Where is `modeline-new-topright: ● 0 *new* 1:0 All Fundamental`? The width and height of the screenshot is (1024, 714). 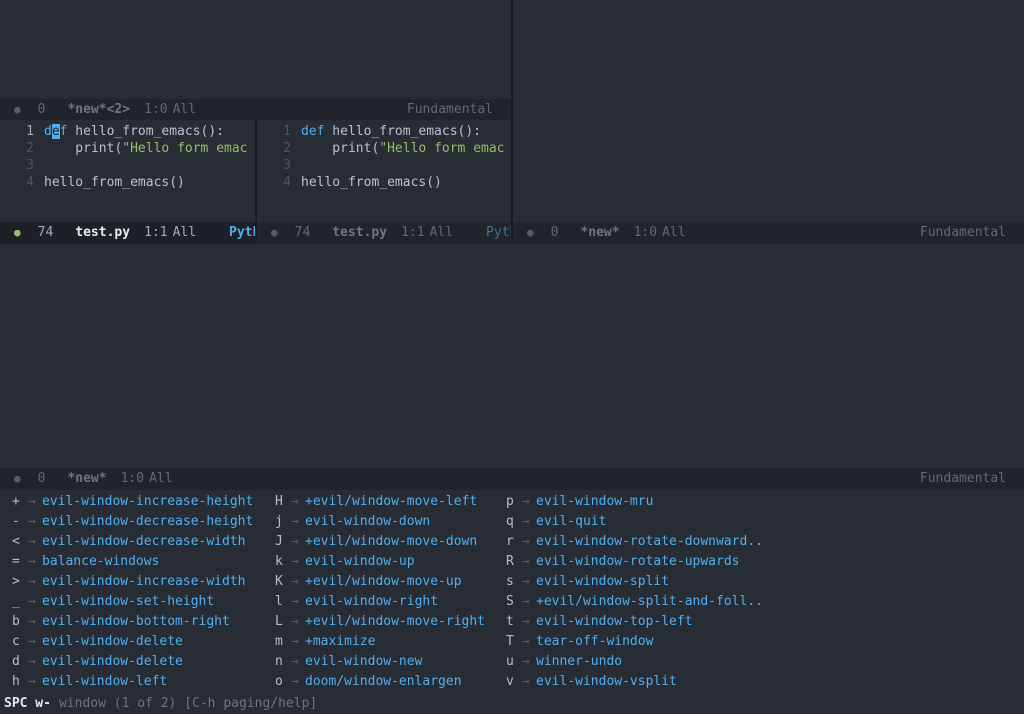 modeline-new-topright: ● 0 *new* 1:0 All Fundamental is located at coordinates (768, 233).